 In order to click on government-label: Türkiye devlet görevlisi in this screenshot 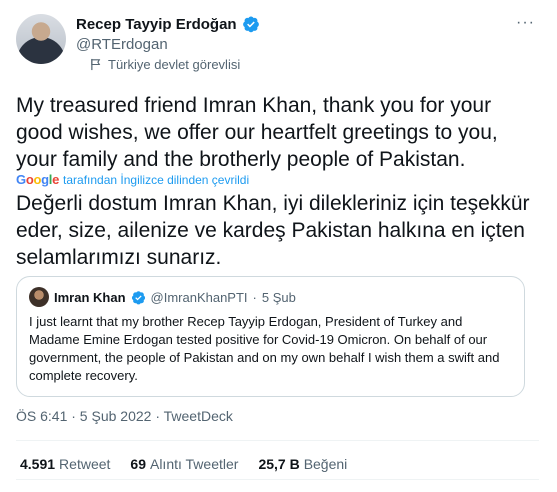, I will do `click(165, 64)`.